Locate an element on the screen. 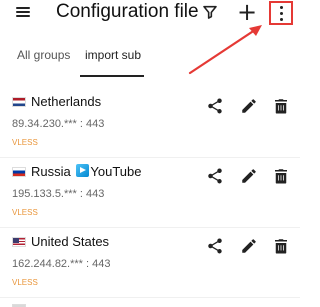 This screenshot has height=307, width=320. menu-button is located at coordinates (23, 12).